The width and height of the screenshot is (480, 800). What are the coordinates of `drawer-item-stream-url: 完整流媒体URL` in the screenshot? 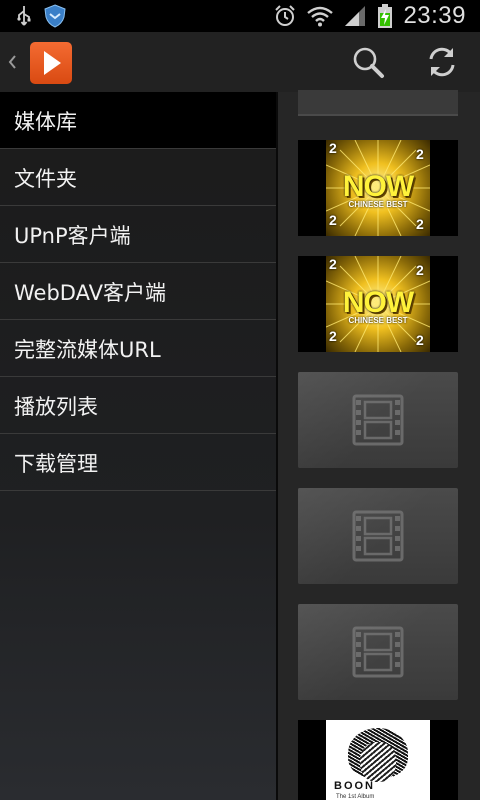 It's located at (138, 348).